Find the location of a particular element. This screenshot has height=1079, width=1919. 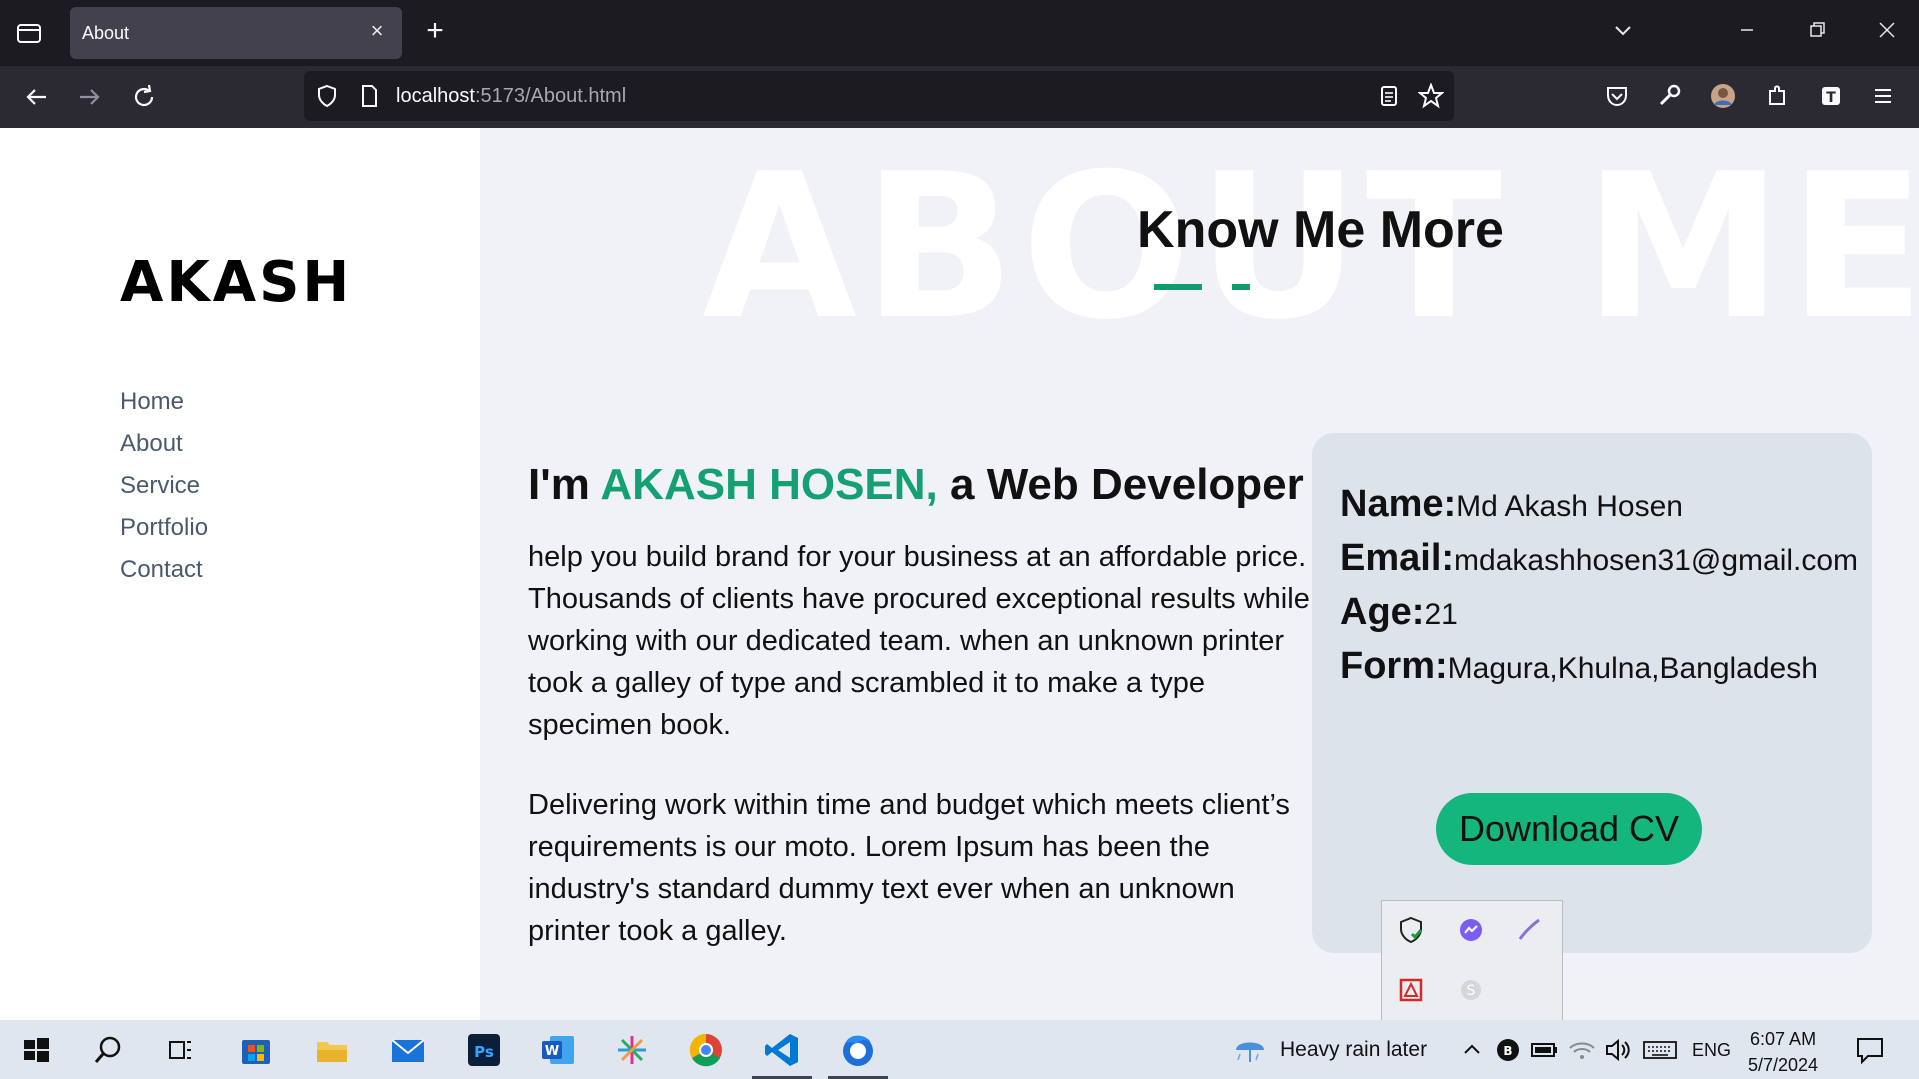

reader-view-icon is located at coordinates (1389, 96).